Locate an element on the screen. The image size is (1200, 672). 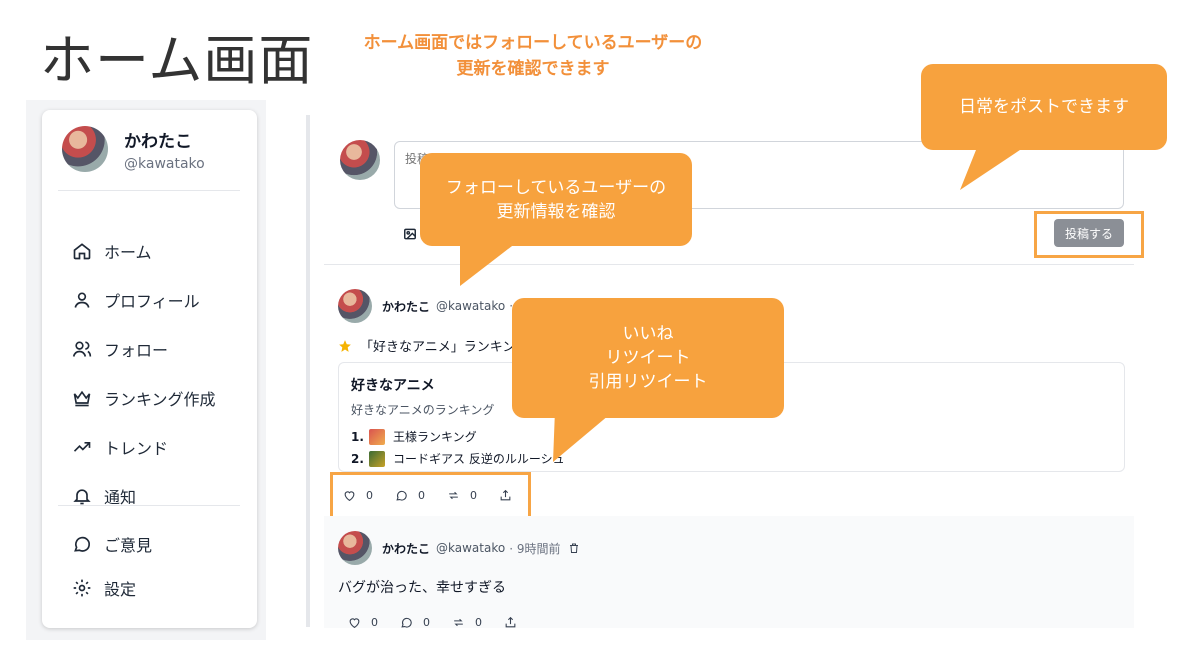
sidebar-item-notifications: 通知 is located at coordinates (144, 495).